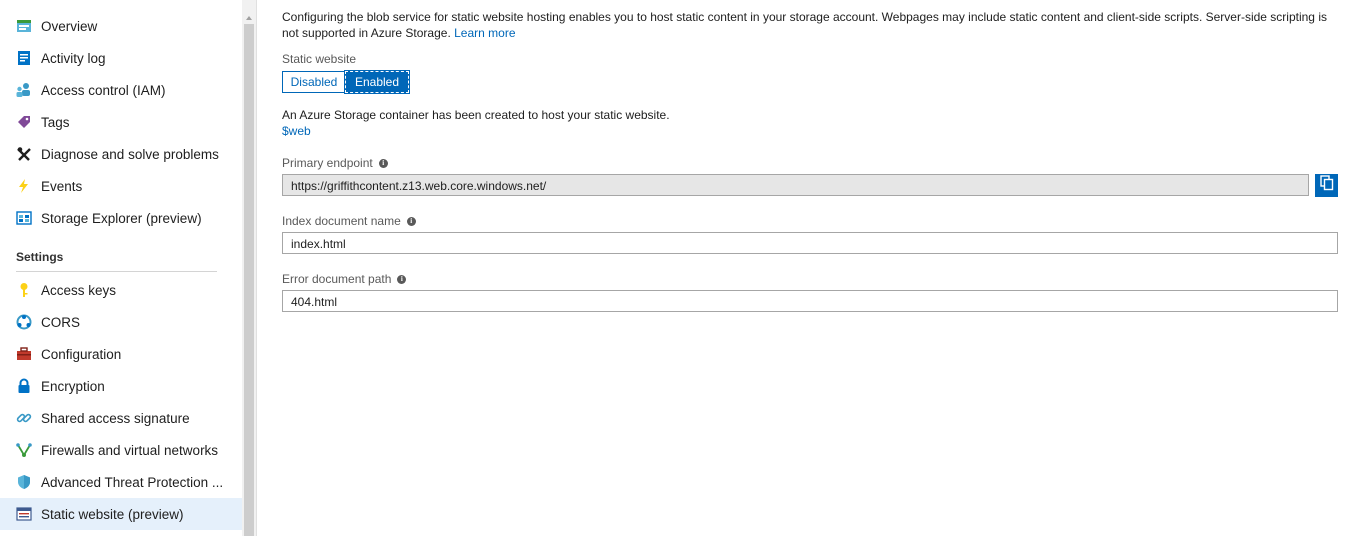 The height and width of the screenshot is (536, 1356). I want to click on index-document-label: Index document name i, so click(349, 221).